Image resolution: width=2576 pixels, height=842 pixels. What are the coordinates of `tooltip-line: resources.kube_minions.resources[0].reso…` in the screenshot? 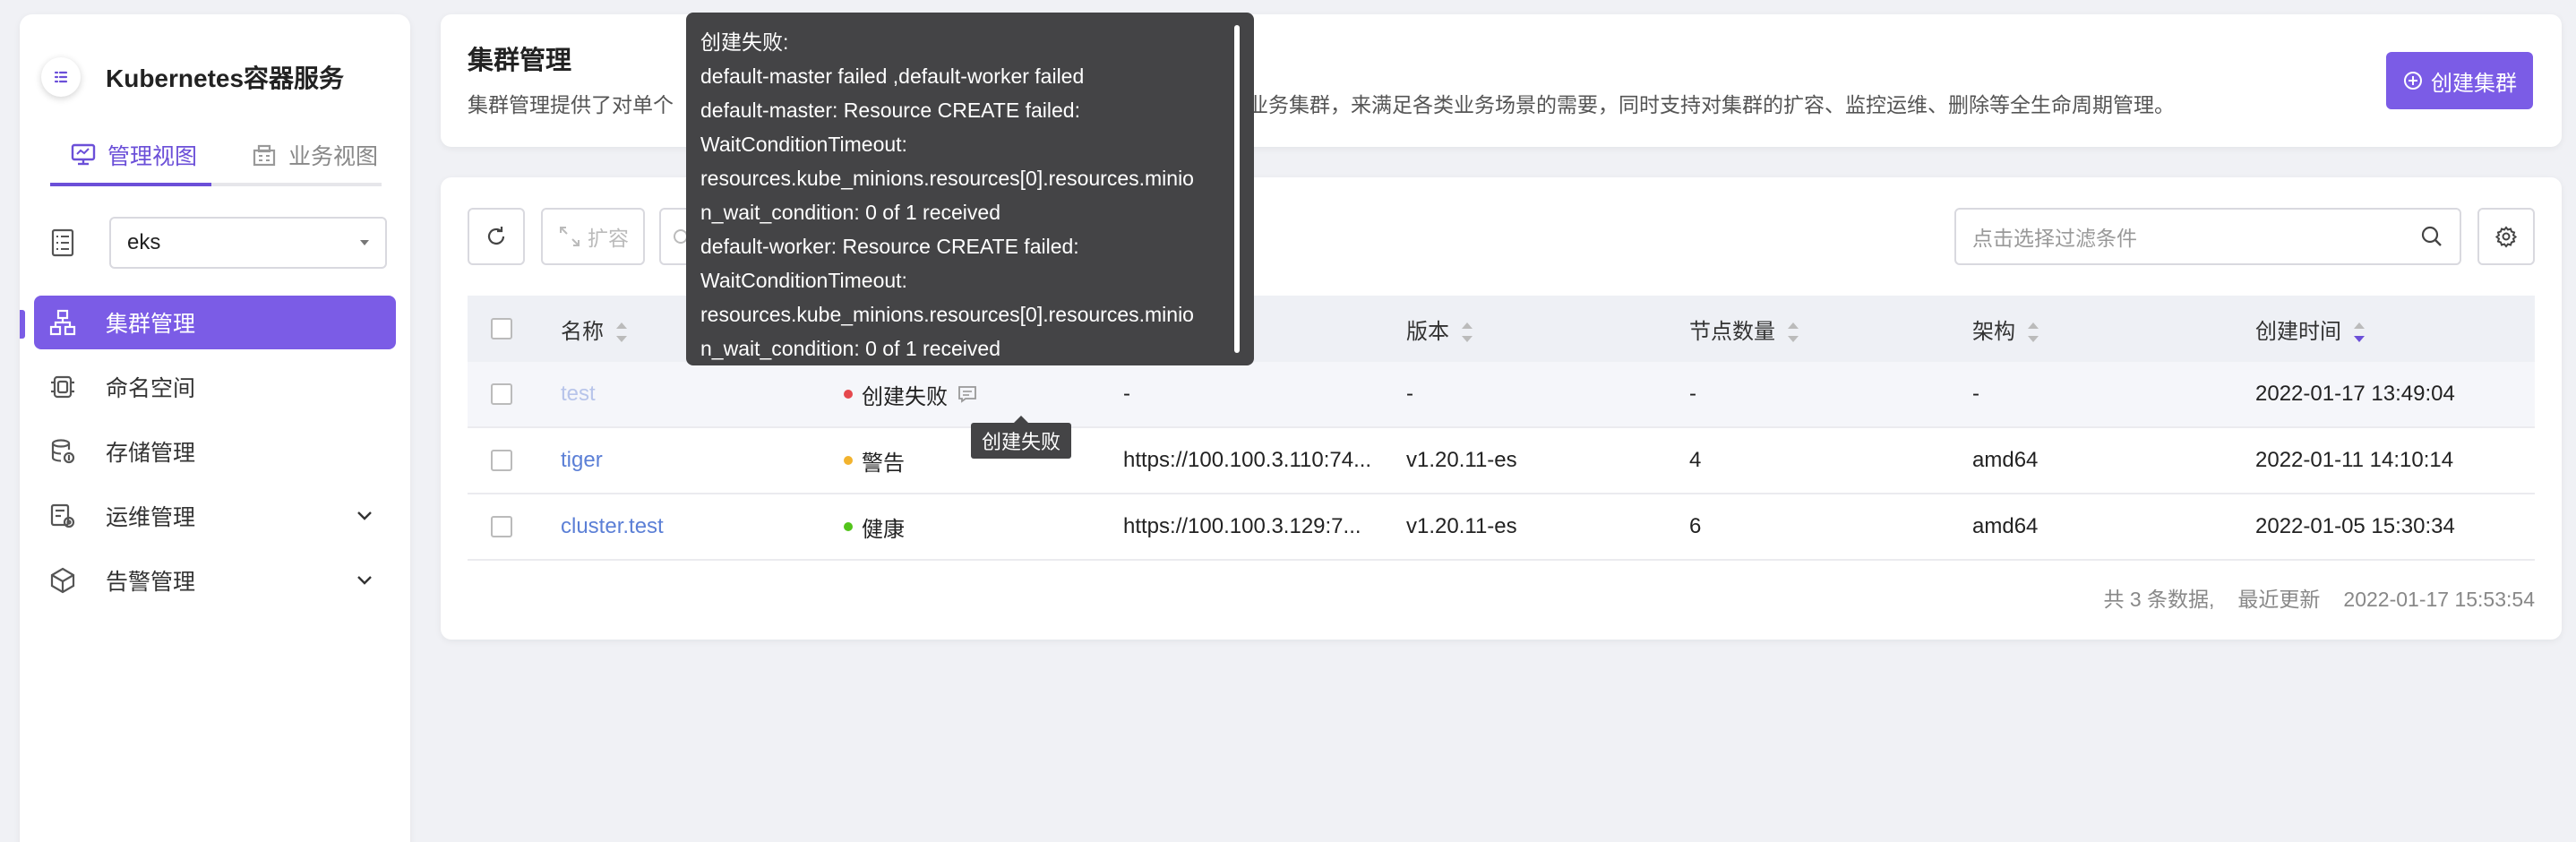 It's located at (947, 314).